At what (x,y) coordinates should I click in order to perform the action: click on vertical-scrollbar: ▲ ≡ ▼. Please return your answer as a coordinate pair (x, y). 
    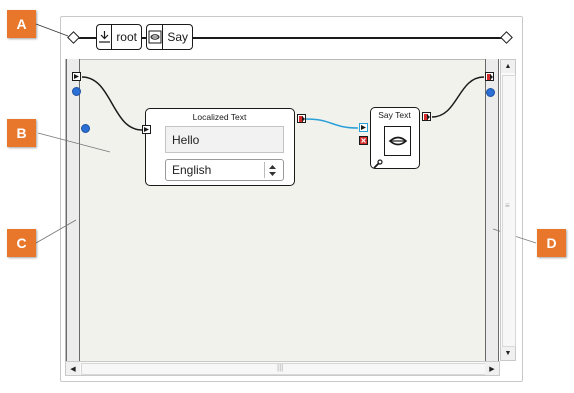
    Looking at the image, I should click on (508, 210).